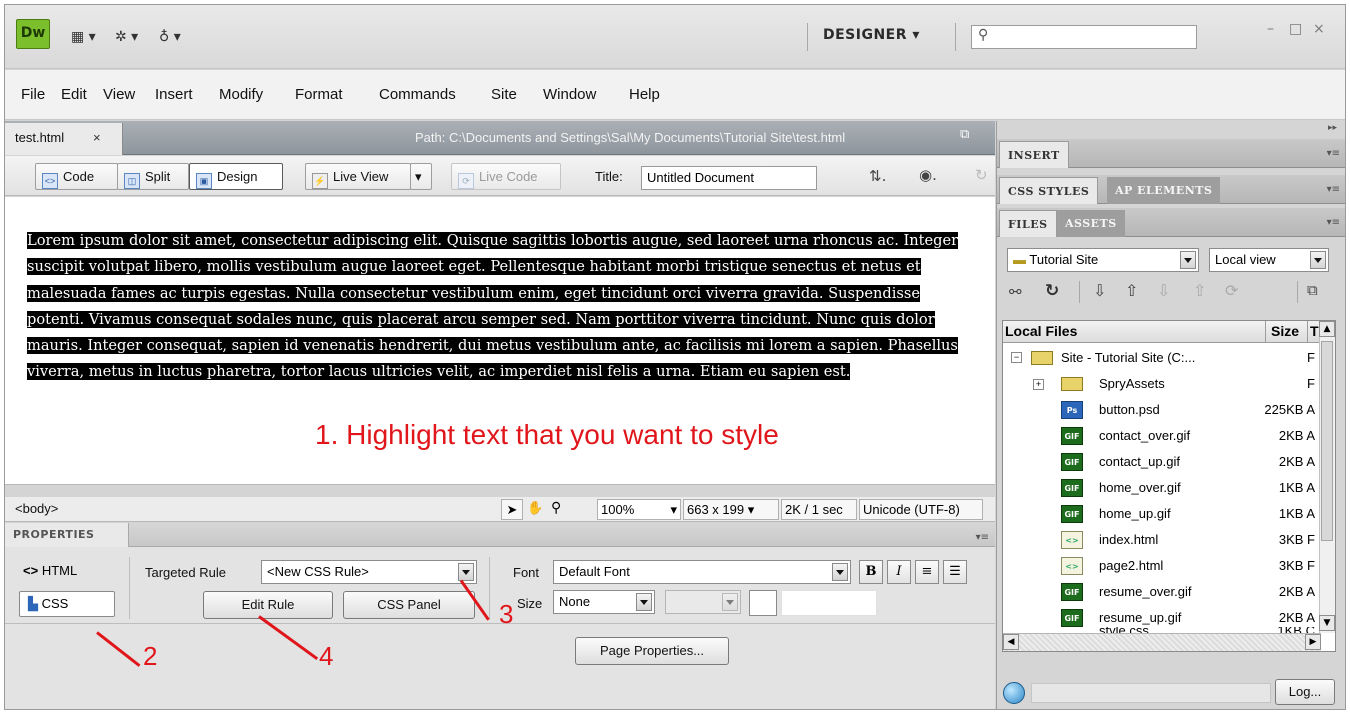 This screenshot has height=713, width=1350. What do you see at coordinates (829, 603) in the screenshot?
I see `text-color-input` at bounding box center [829, 603].